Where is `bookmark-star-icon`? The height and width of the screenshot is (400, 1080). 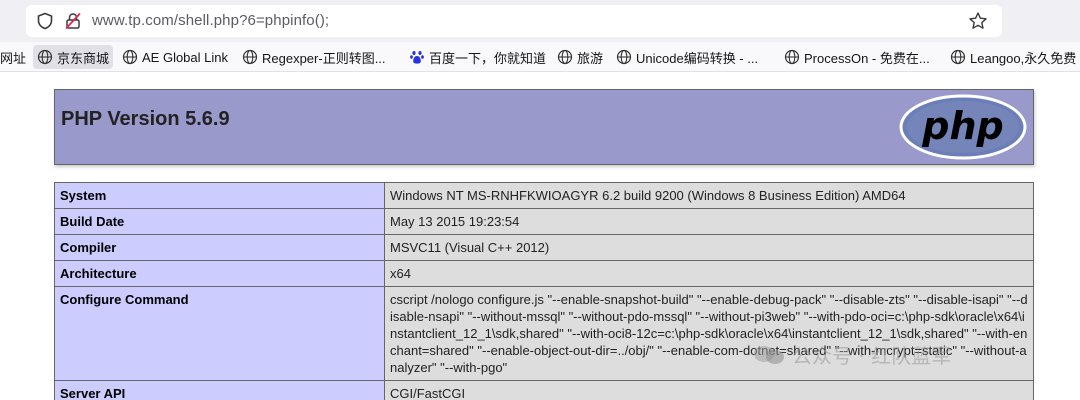
bookmark-star-icon is located at coordinates (978, 21).